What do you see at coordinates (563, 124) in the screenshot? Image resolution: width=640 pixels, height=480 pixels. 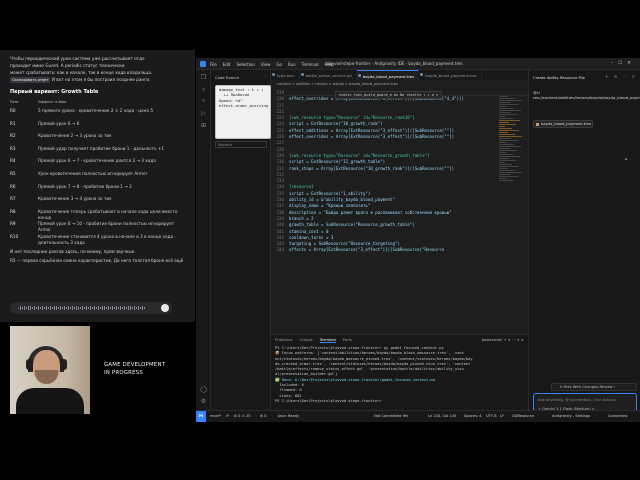 I see `attached-file-chip: bayda_blood_payment.tres` at bounding box center [563, 124].